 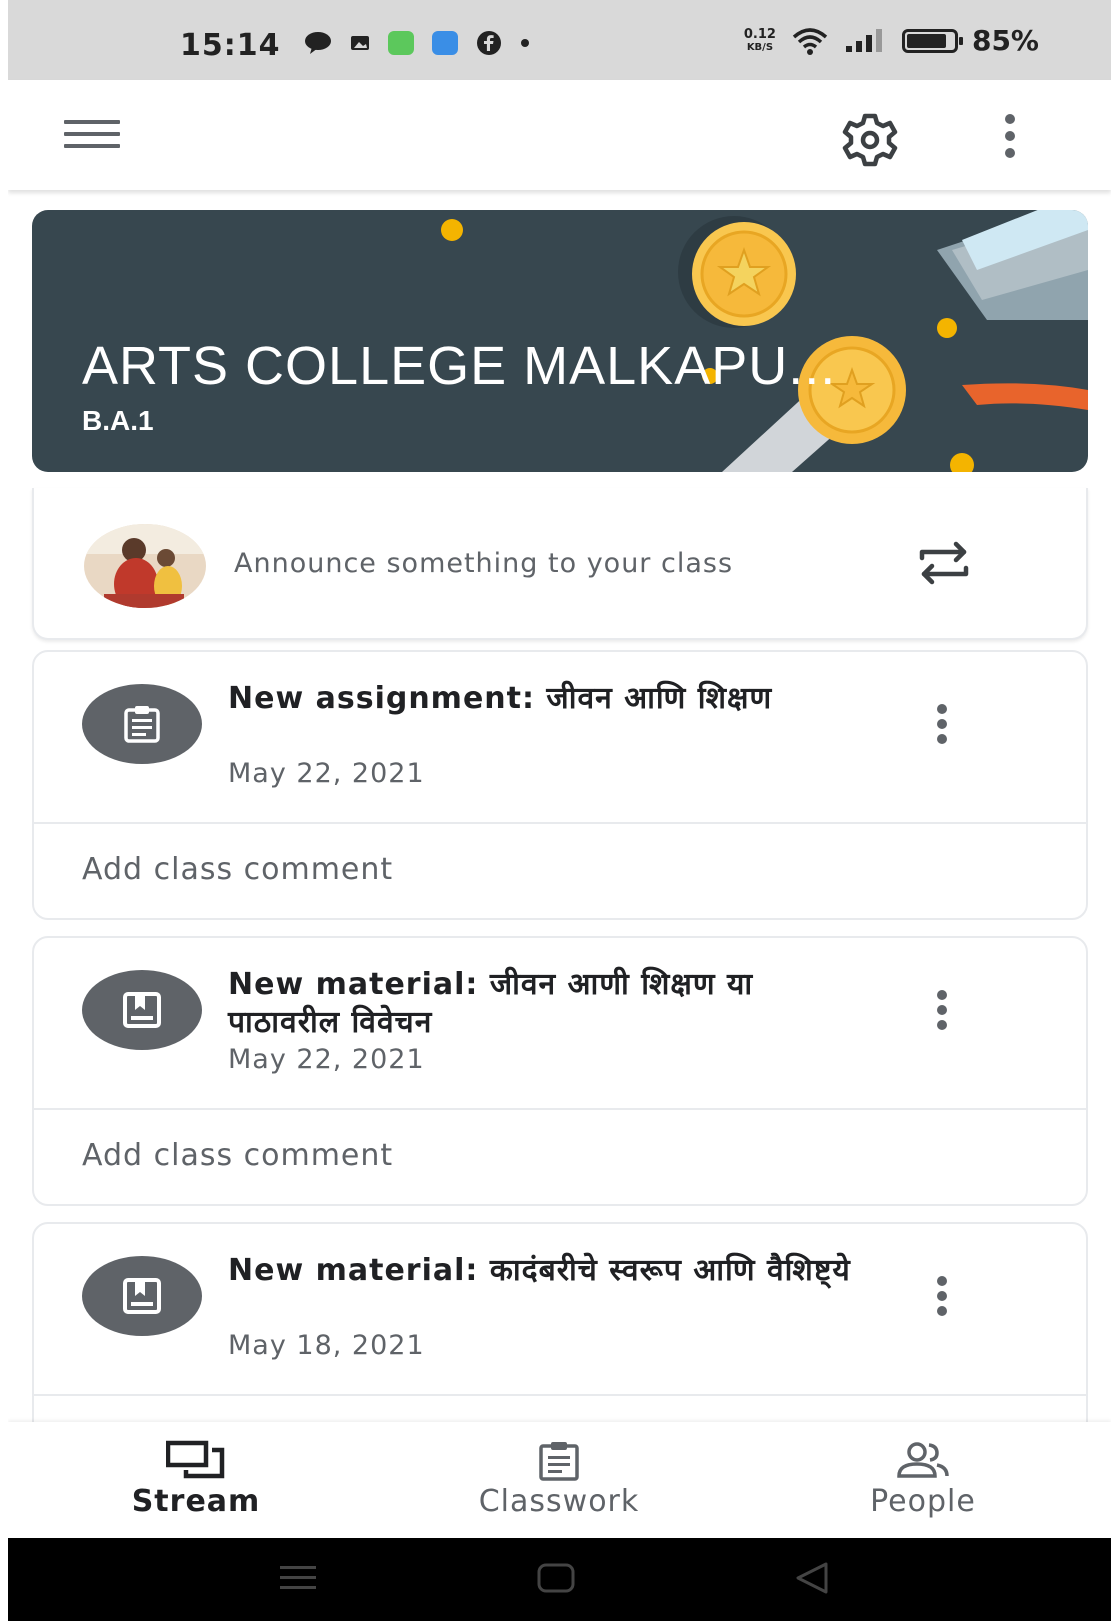 What do you see at coordinates (891, 40) in the screenshot?
I see `status-right: 0.12 KB/S 85%` at bounding box center [891, 40].